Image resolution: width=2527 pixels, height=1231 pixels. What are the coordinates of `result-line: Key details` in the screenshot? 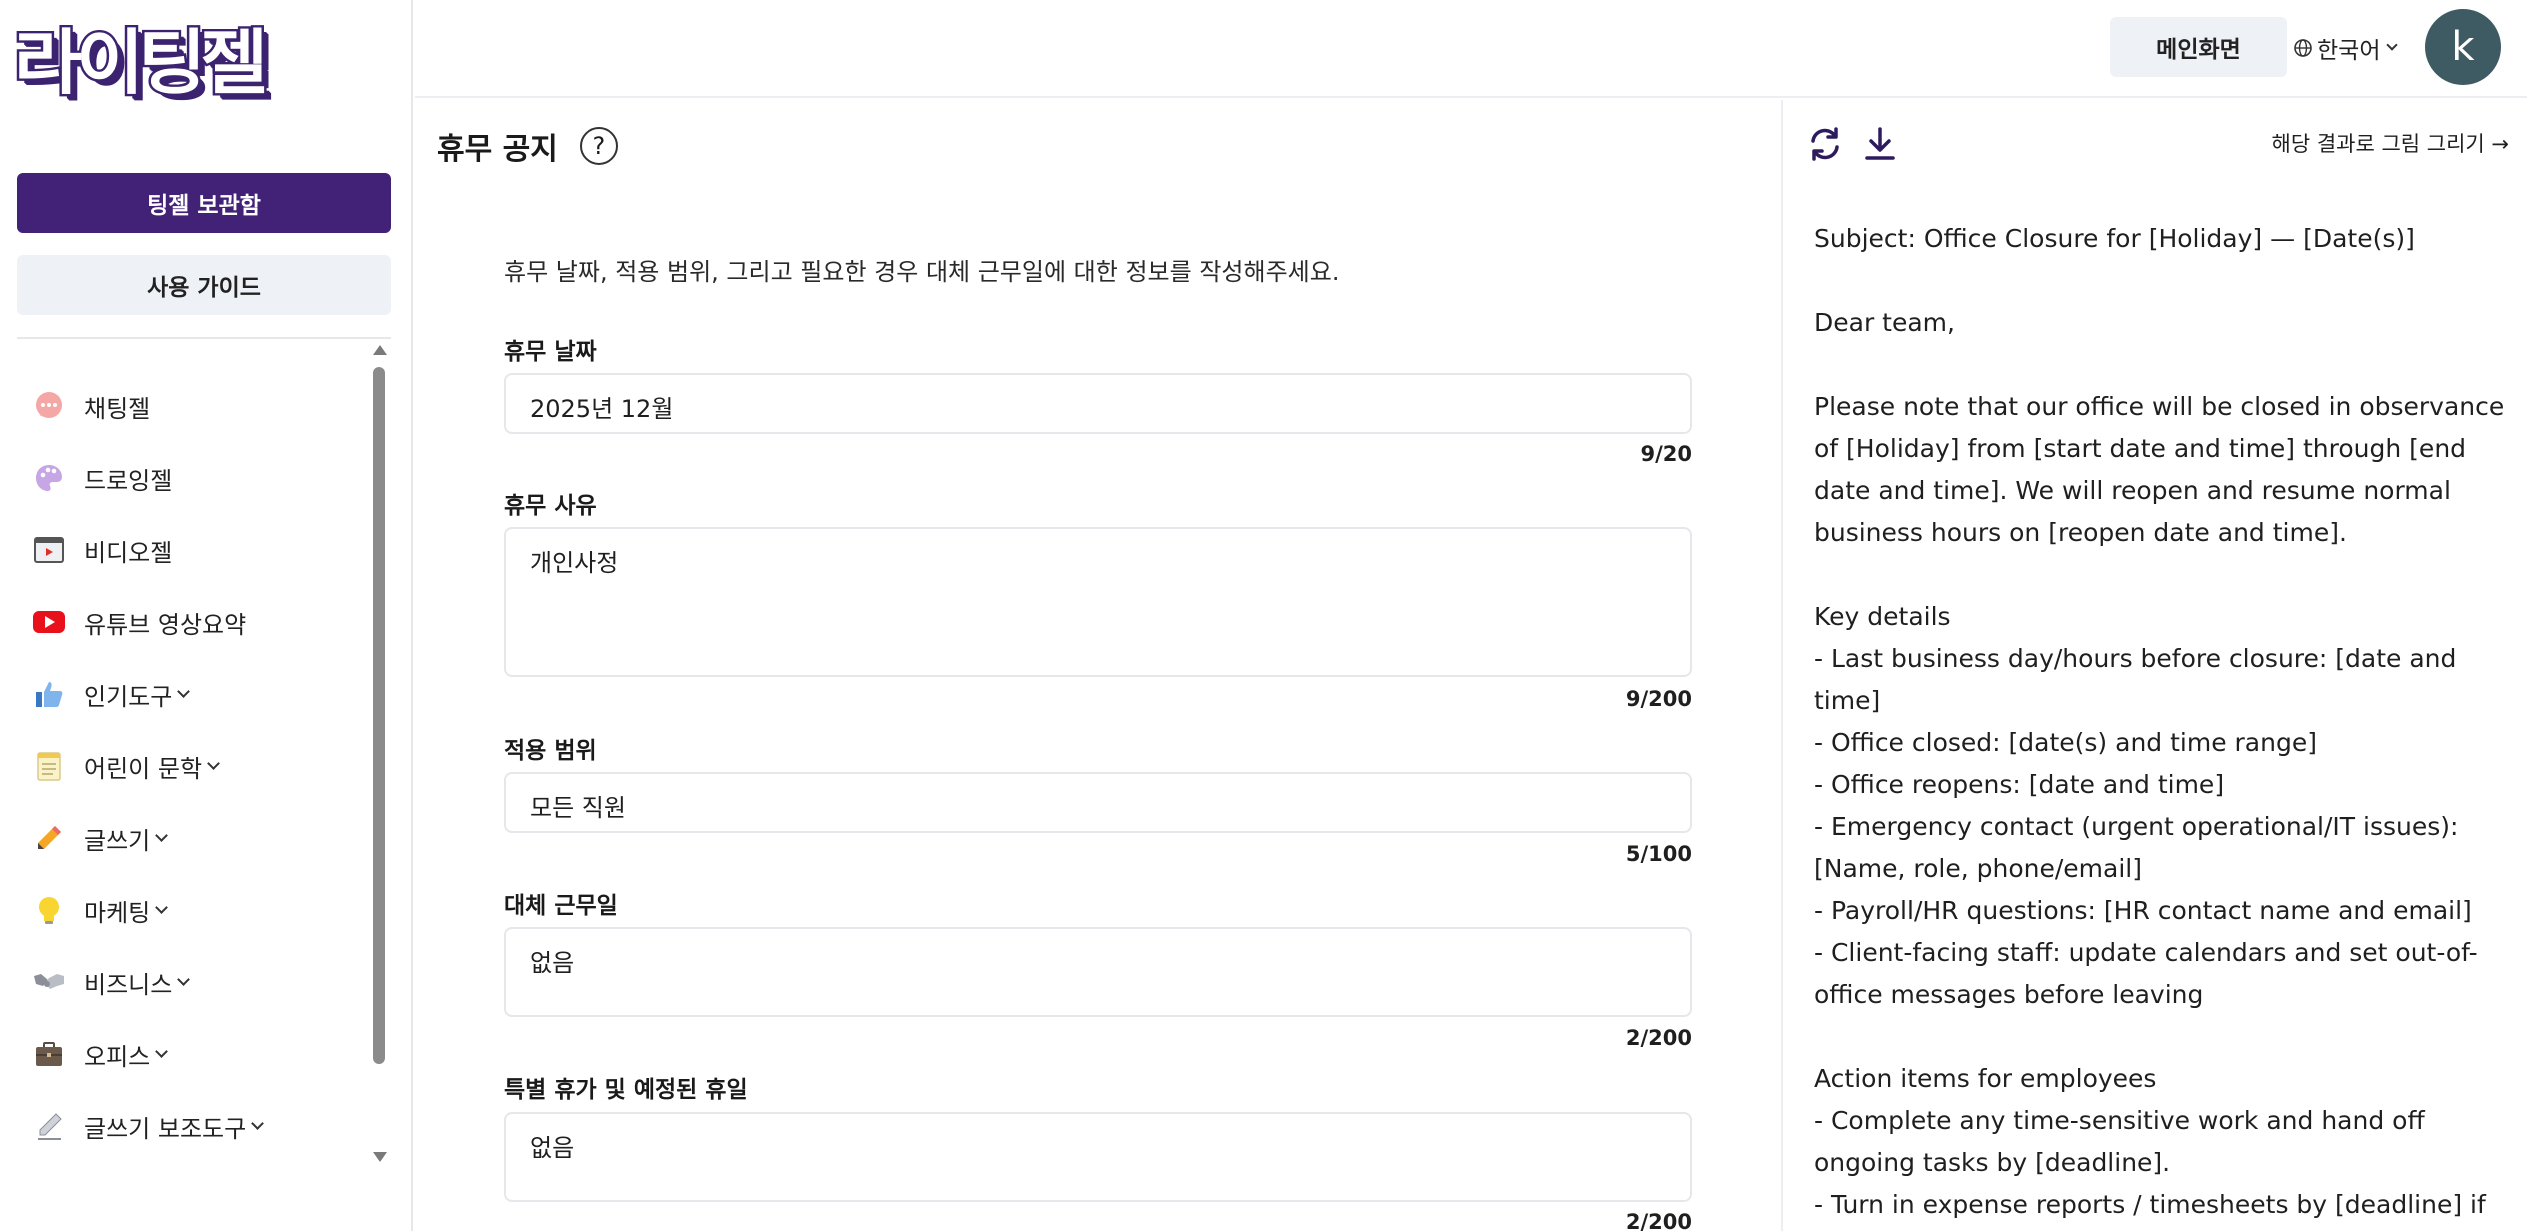 It's located at (1882, 616).